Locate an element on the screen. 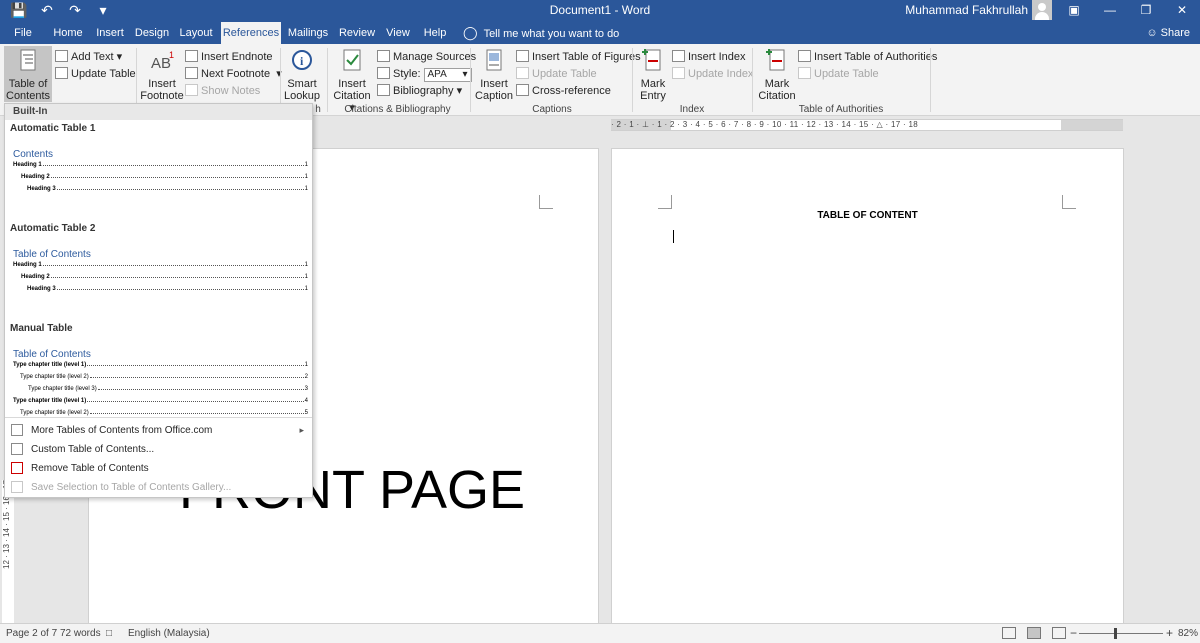 The width and height of the screenshot is (1200, 643). update-figures-table-button: Update Table is located at coordinates (556, 74).